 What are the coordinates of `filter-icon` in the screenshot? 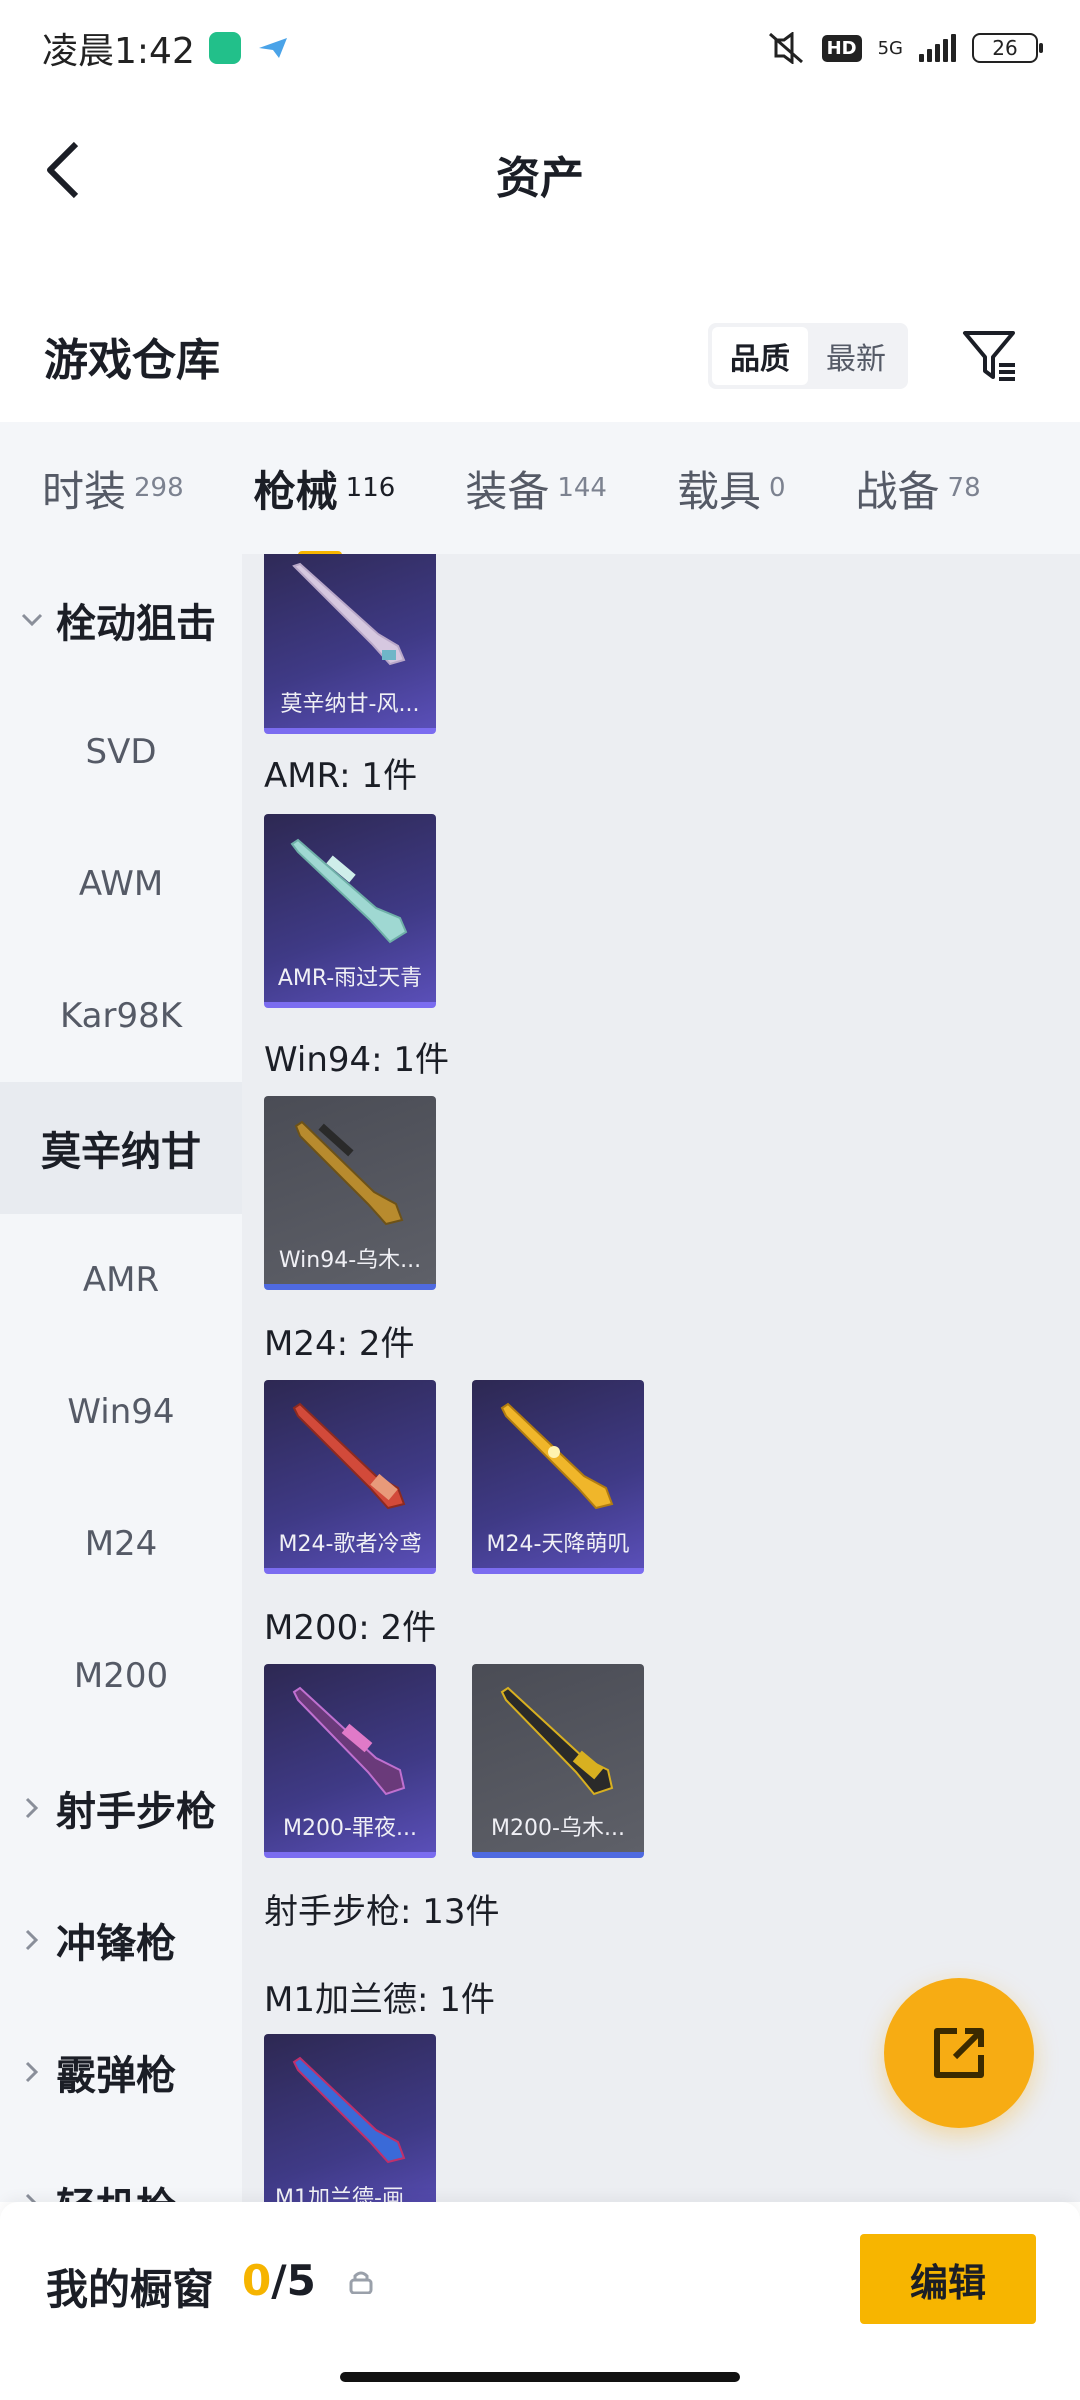 It's located at (989, 356).